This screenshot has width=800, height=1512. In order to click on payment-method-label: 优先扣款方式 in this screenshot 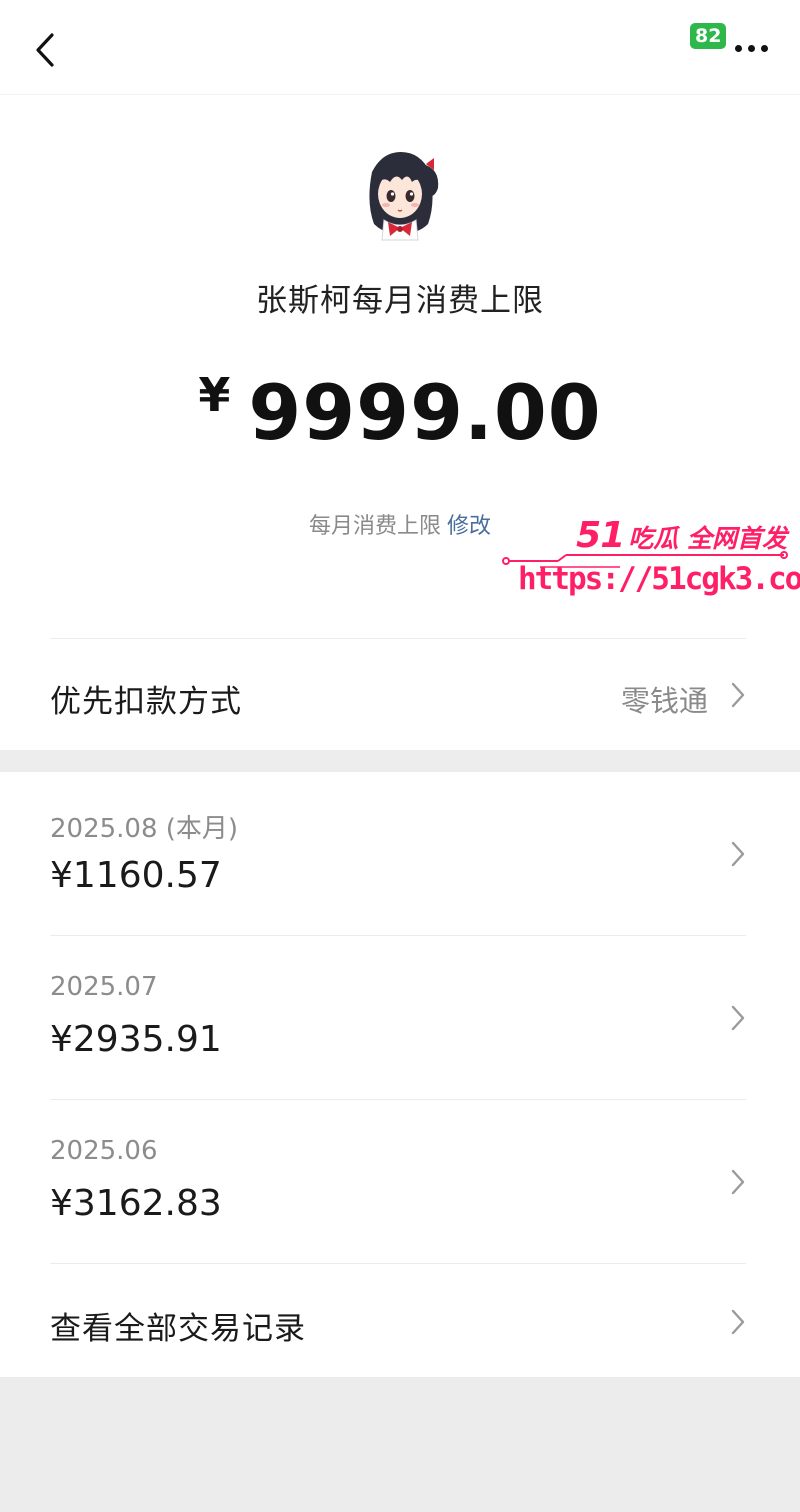, I will do `click(146, 702)`.